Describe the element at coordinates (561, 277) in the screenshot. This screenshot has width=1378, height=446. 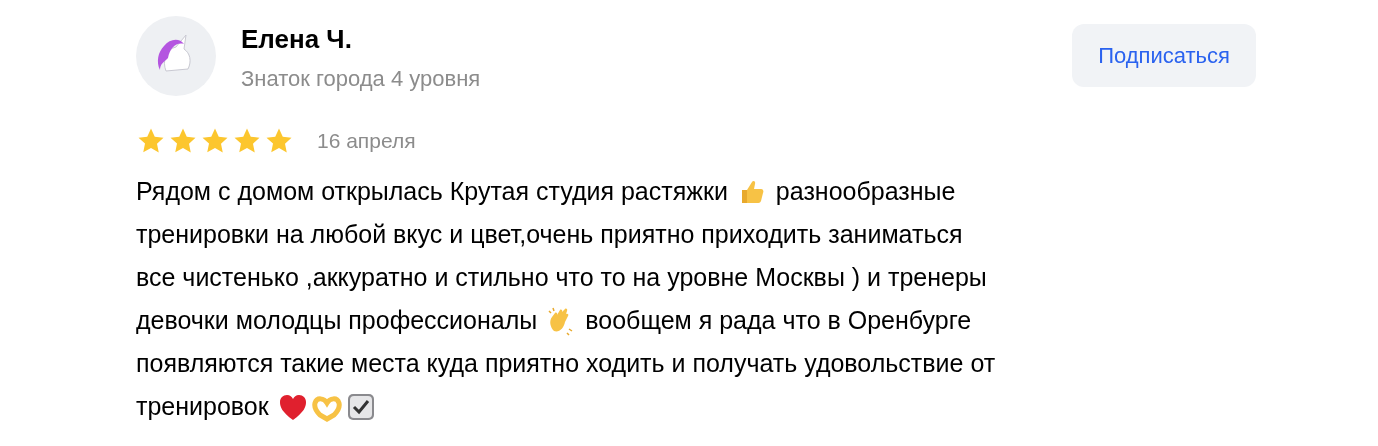
I see `review-text: все чистенько ,аккуратно и стильно что то на уровне Москвы ) и тренеры` at that location.